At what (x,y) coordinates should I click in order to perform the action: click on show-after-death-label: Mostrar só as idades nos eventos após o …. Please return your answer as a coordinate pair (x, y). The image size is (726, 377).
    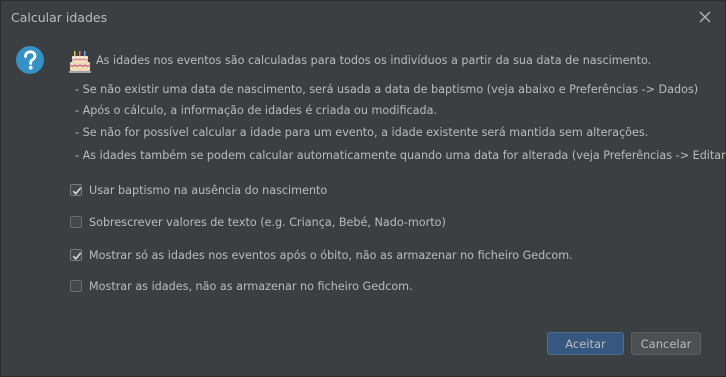
    Looking at the image, I should click on (331, 255).